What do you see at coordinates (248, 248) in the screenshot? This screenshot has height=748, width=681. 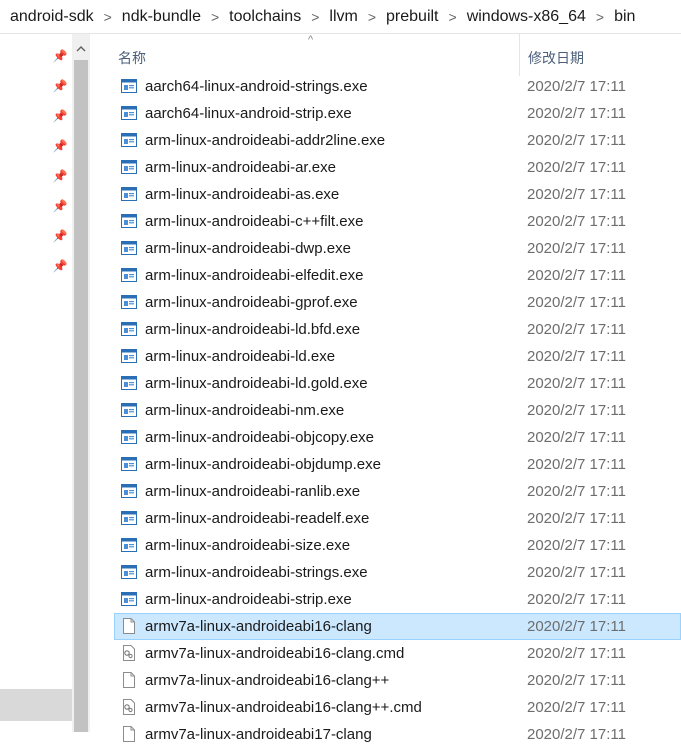 I see `file-name: arm-linux-androideabi-dwp.exe` at bounding box center [248, 248].